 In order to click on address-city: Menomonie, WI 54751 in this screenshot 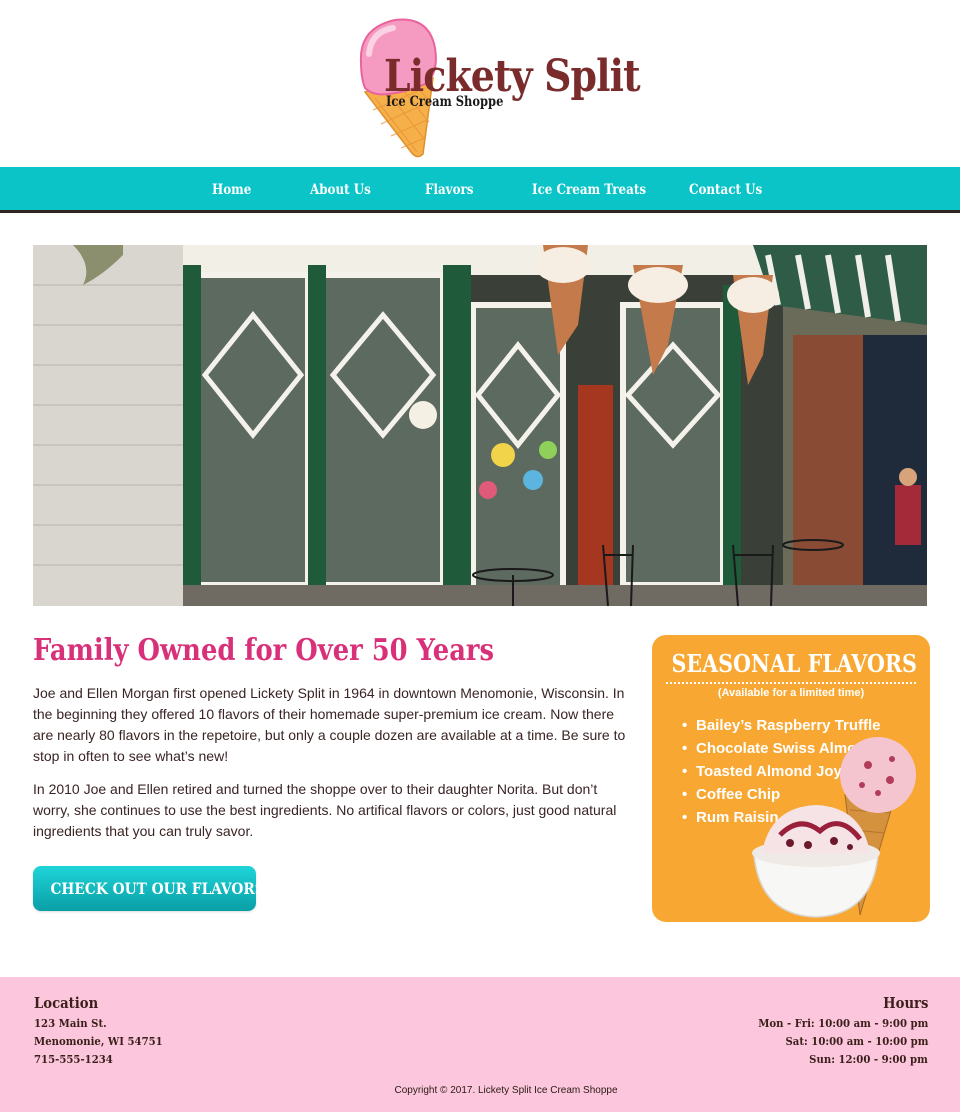, I will do `click(98, 1041)`.